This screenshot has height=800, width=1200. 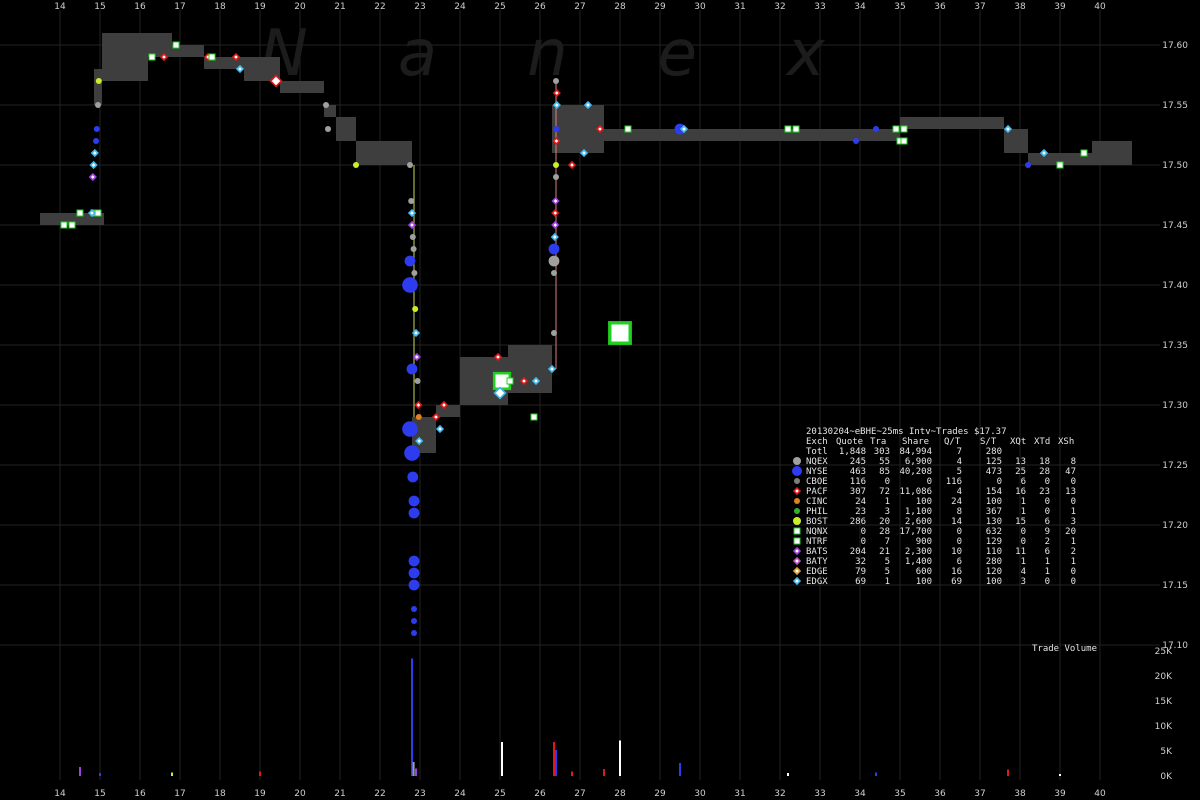 What do you see at coordinates (797, 501) in the screenshot?
I see `legend-marker-cinc` at bounding box center [797, 501].